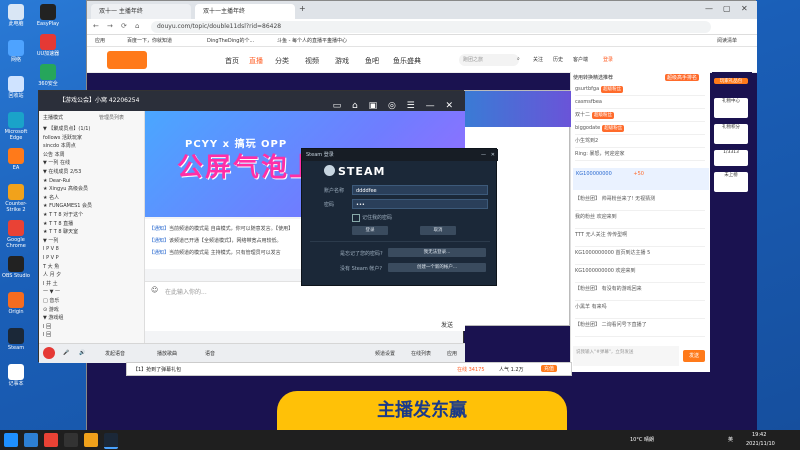 The height and width of the screenshot is (450, 800). I want to click on desktop-icon: Counter-Strike 2, so click(16, 198).